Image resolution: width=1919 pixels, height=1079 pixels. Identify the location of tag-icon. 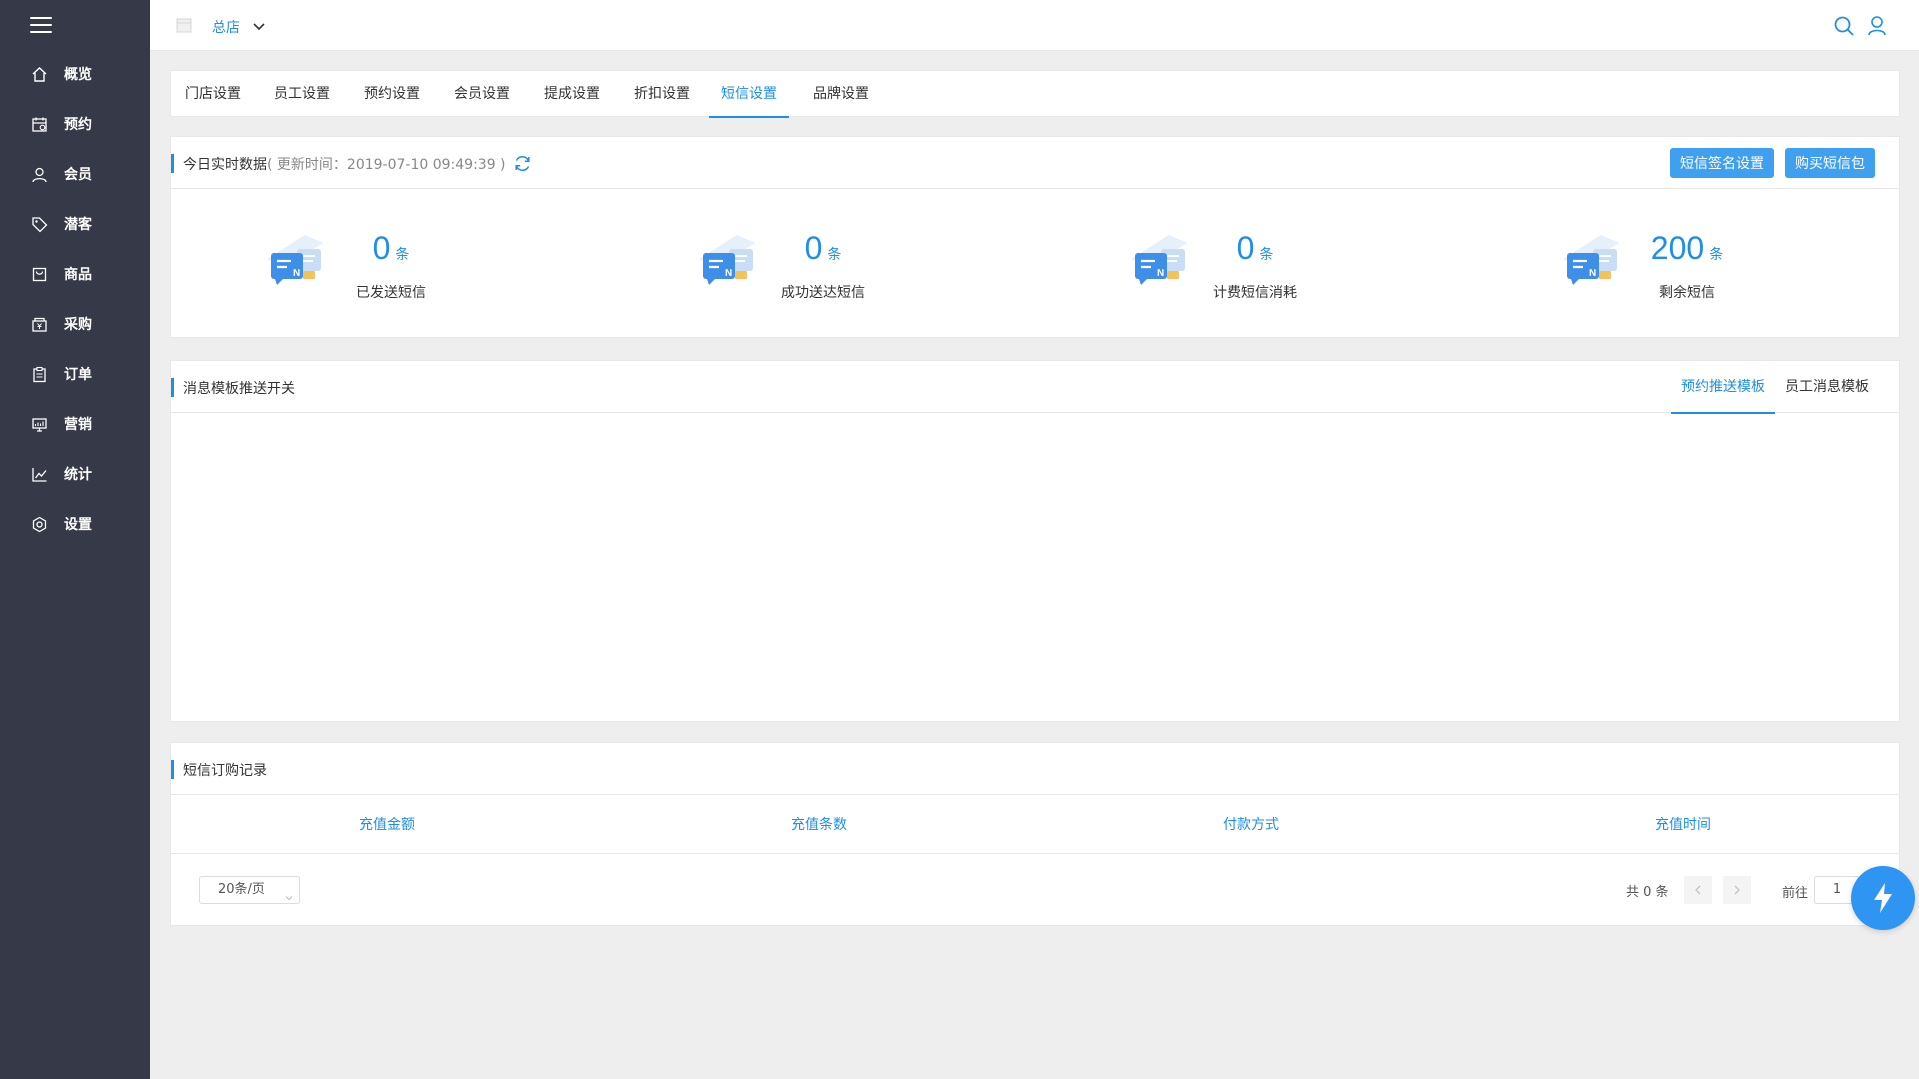
(39, 224).